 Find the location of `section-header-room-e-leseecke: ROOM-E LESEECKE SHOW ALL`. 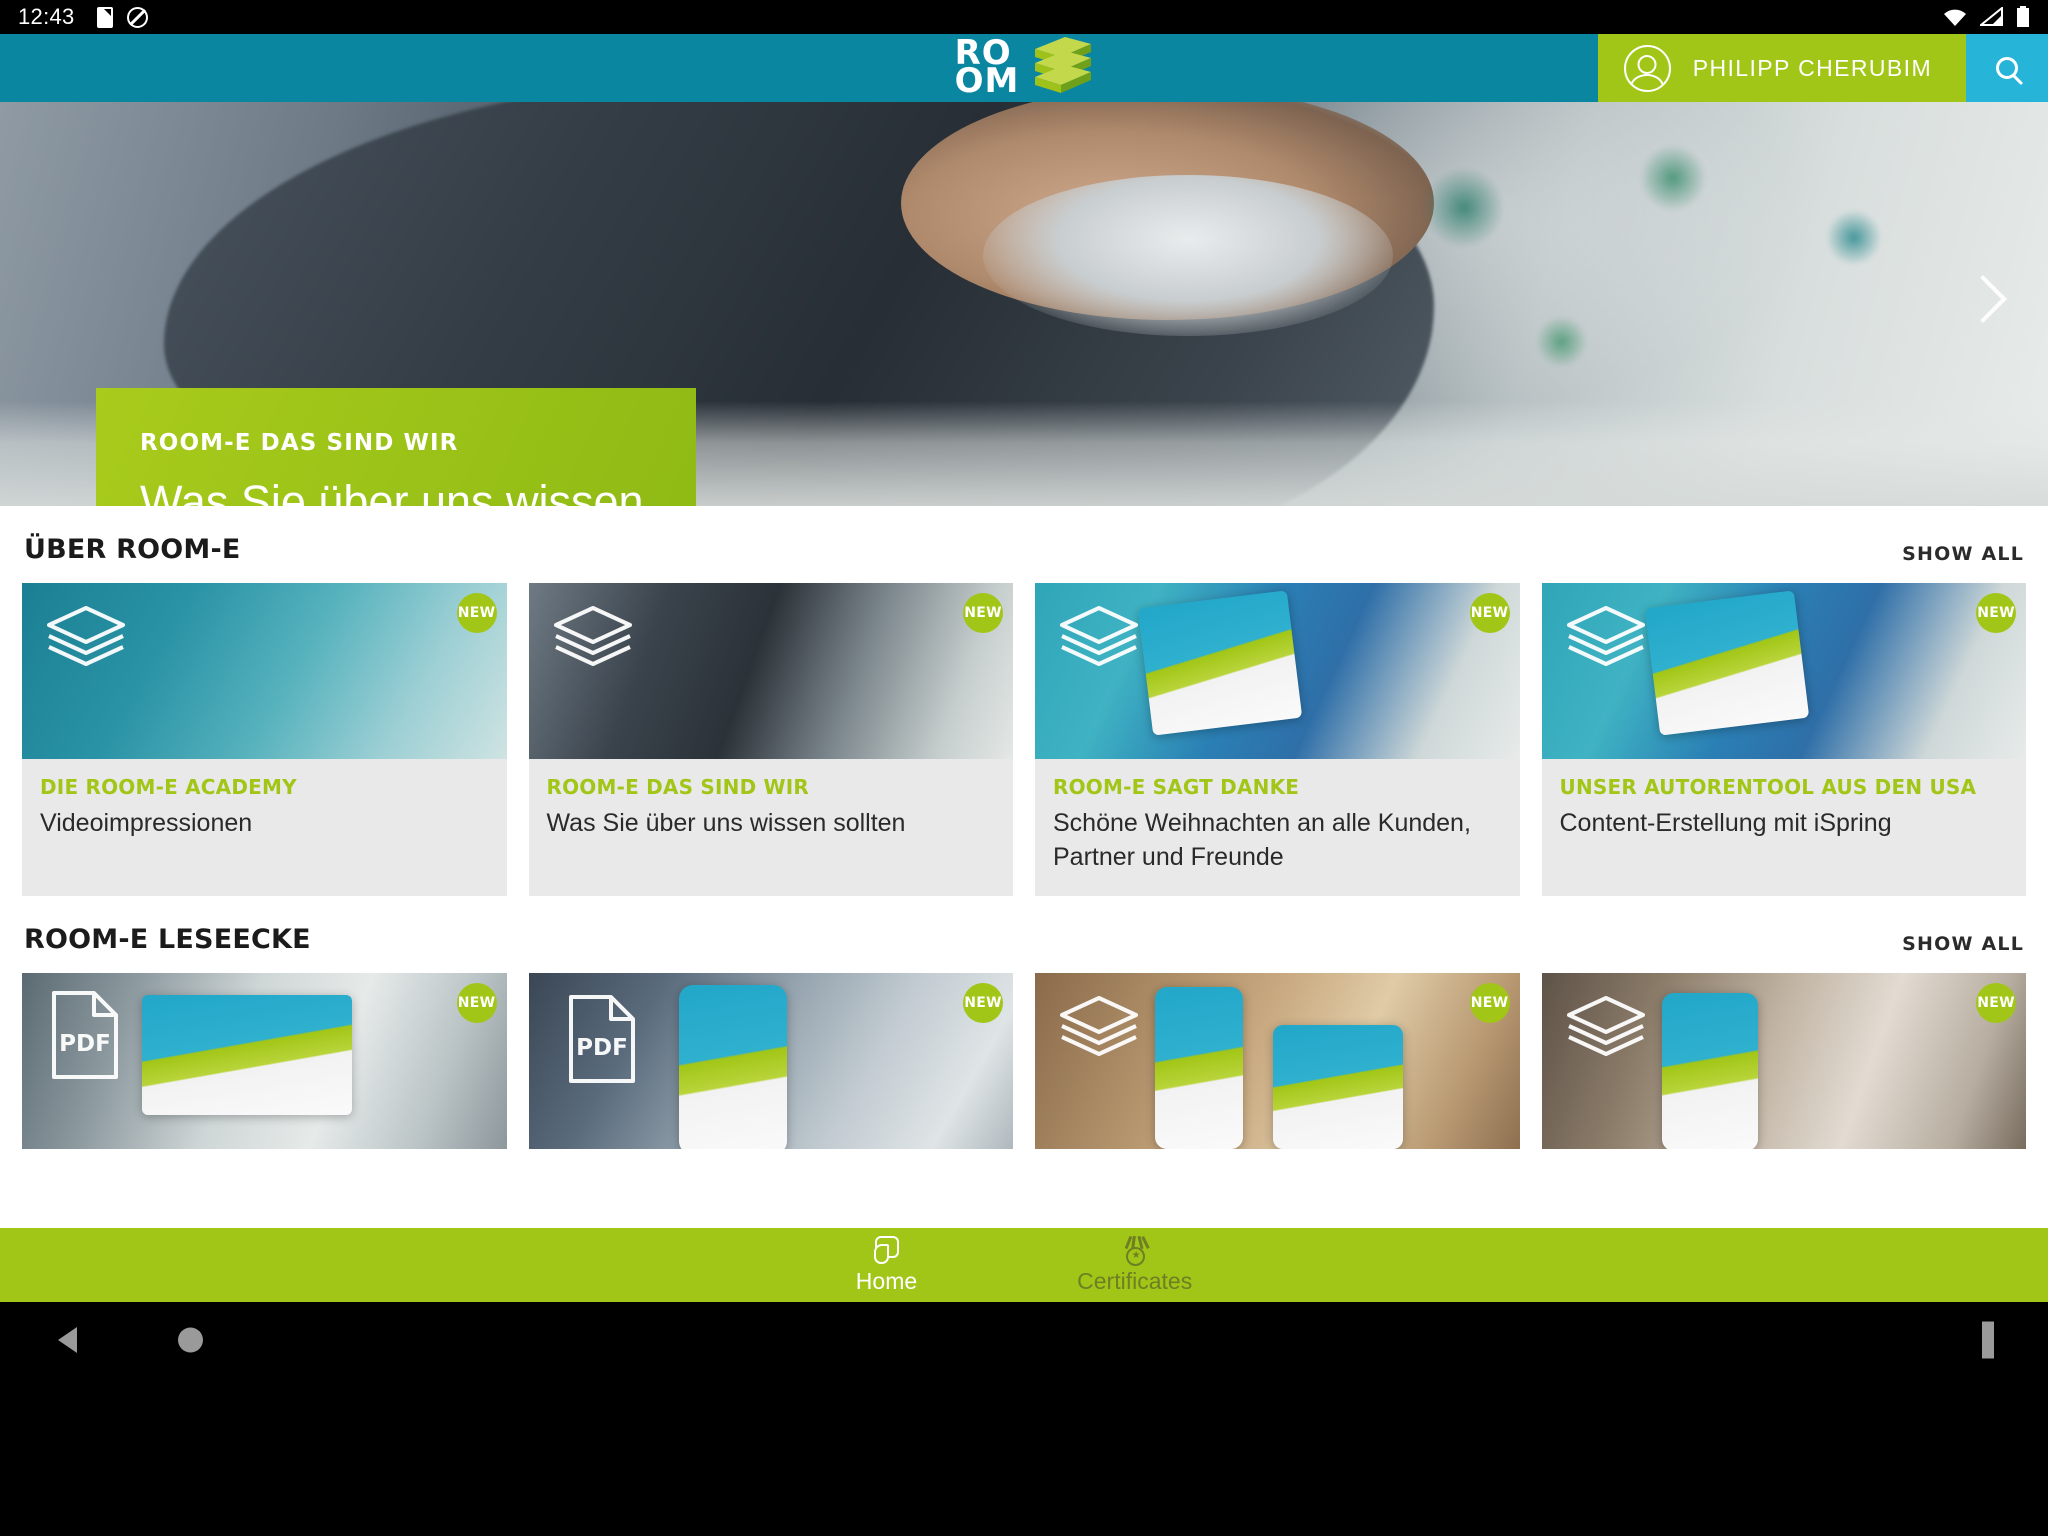

section-header-room-e-leseecke: ROOM-E LESEECKE SHOW ALL is located at coordinates (1024, 934).